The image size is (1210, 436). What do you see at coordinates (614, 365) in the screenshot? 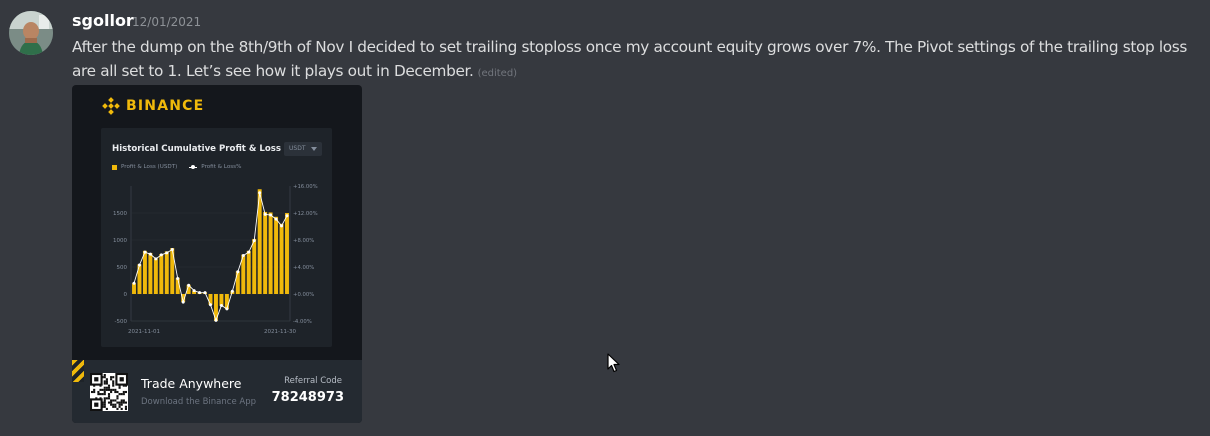
I see `mouse-cursor-icon` at bounding box center [614, 365].